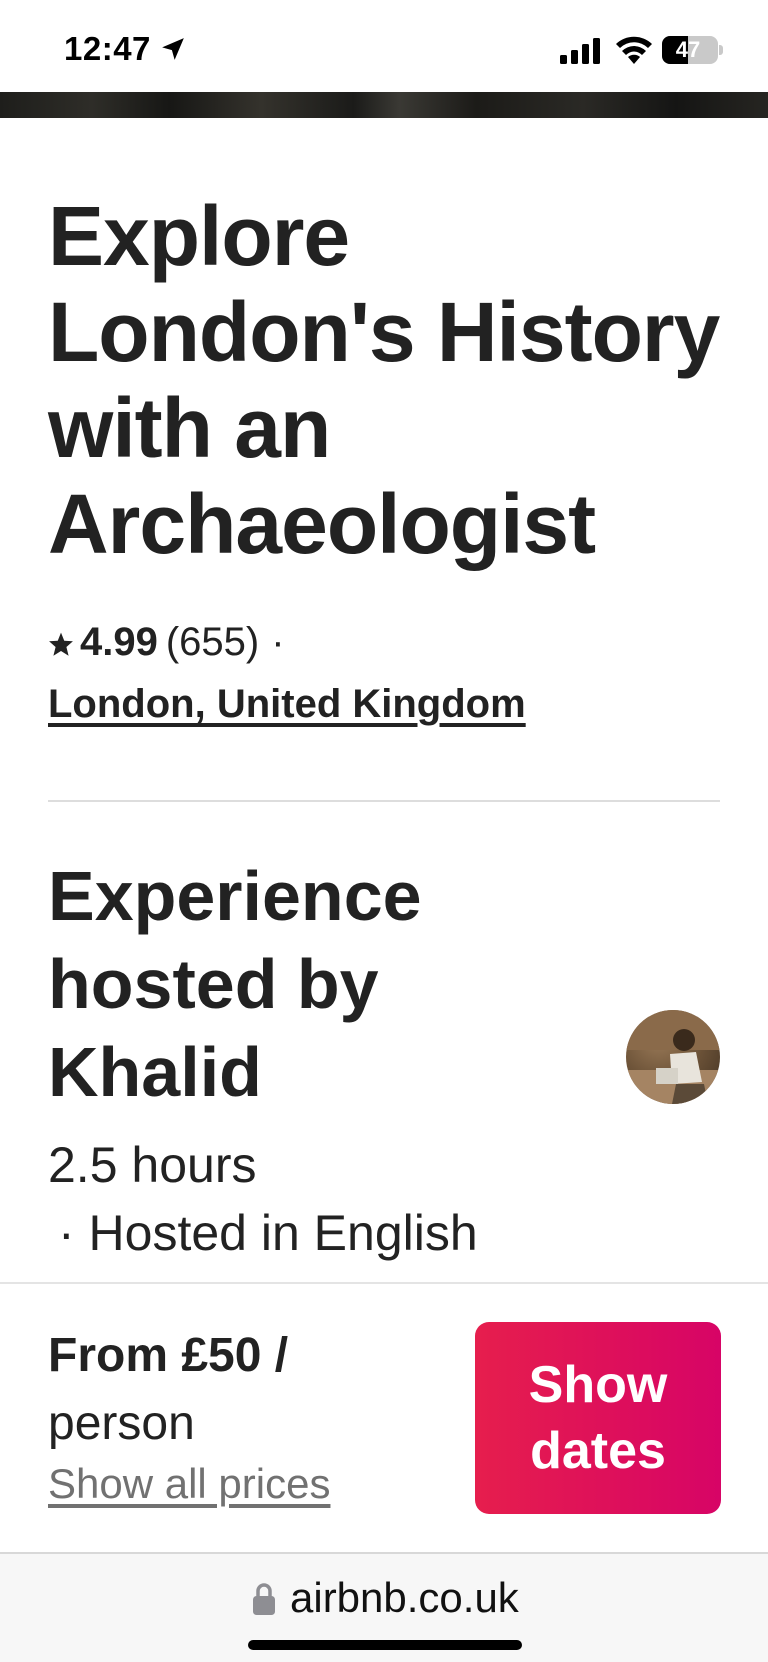 Image resolution: width=768 pixels, height=1662 pixels. I want to click on show-all-prices-link: Show all prices, so click(189, 1484).